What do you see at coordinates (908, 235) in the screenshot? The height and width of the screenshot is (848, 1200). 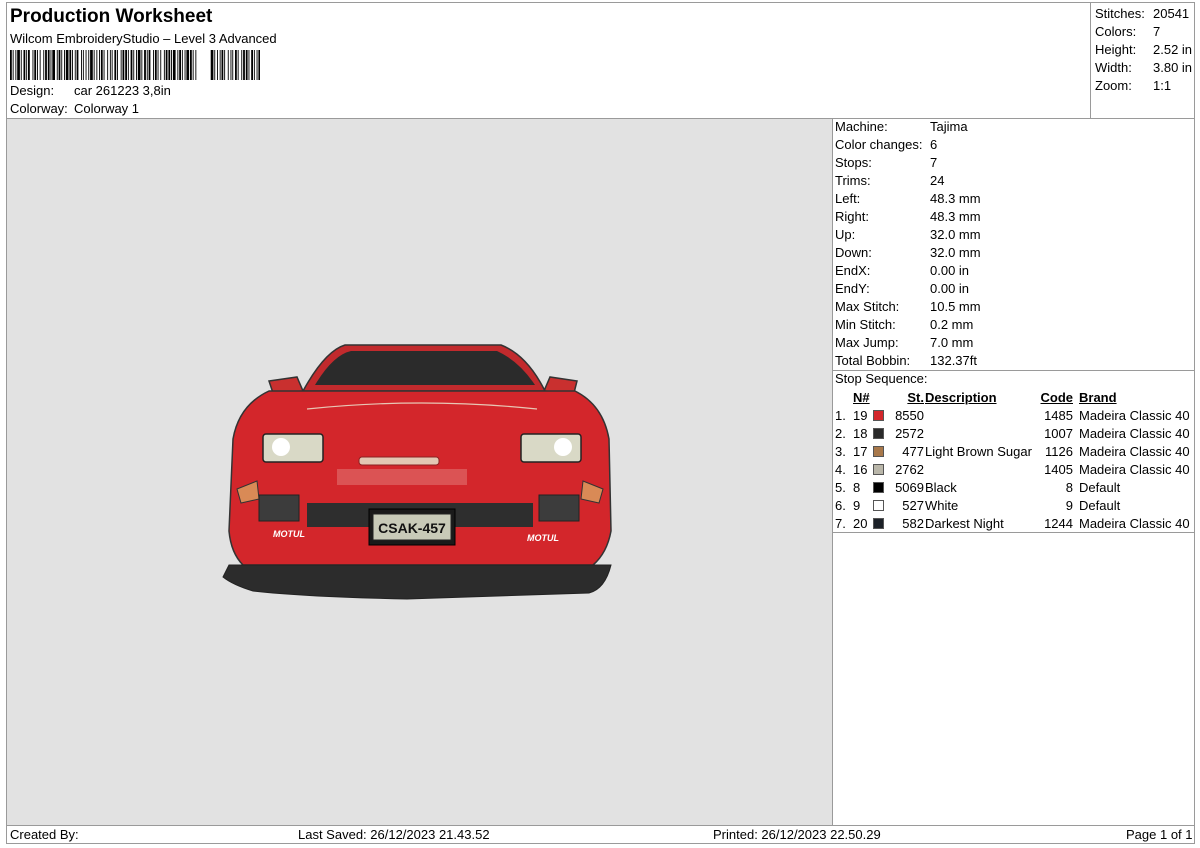 I see `info-row: Up: 32.0 mm` at bounding box center [908, 235].